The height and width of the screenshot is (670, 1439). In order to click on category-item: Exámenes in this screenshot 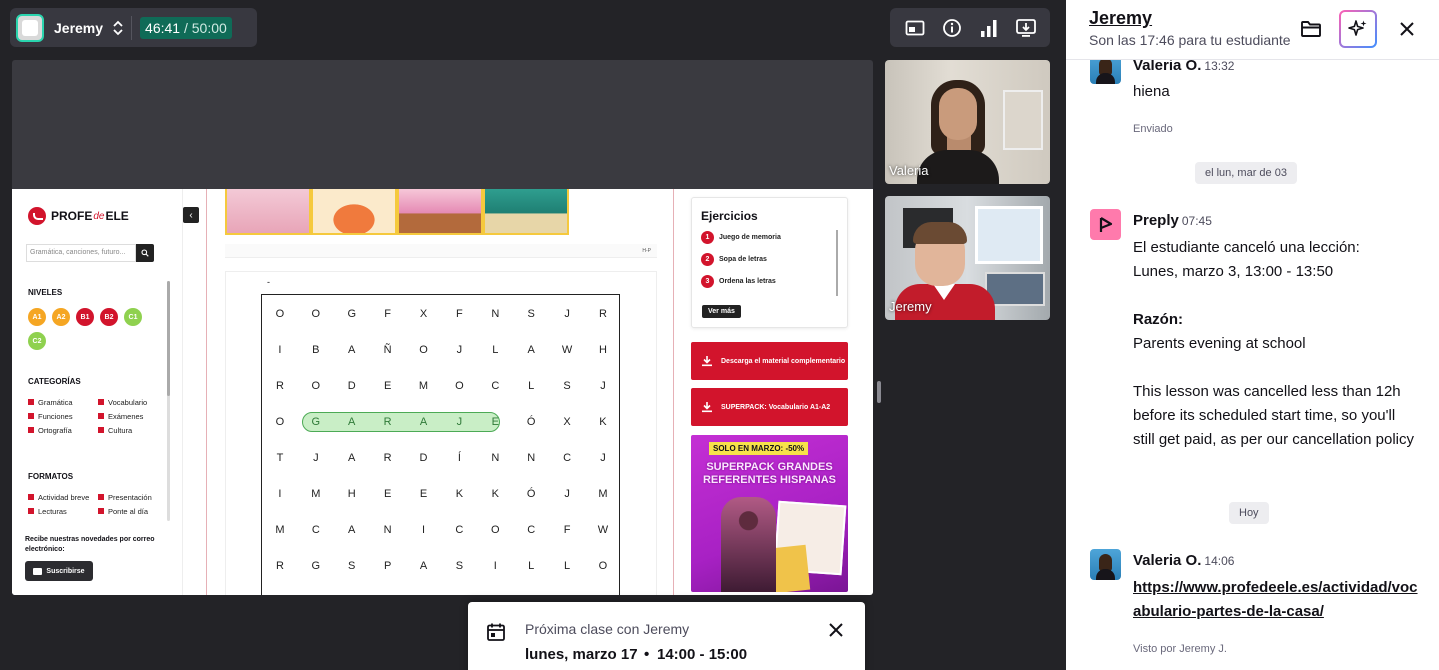, I will do `click(133, 416)`.